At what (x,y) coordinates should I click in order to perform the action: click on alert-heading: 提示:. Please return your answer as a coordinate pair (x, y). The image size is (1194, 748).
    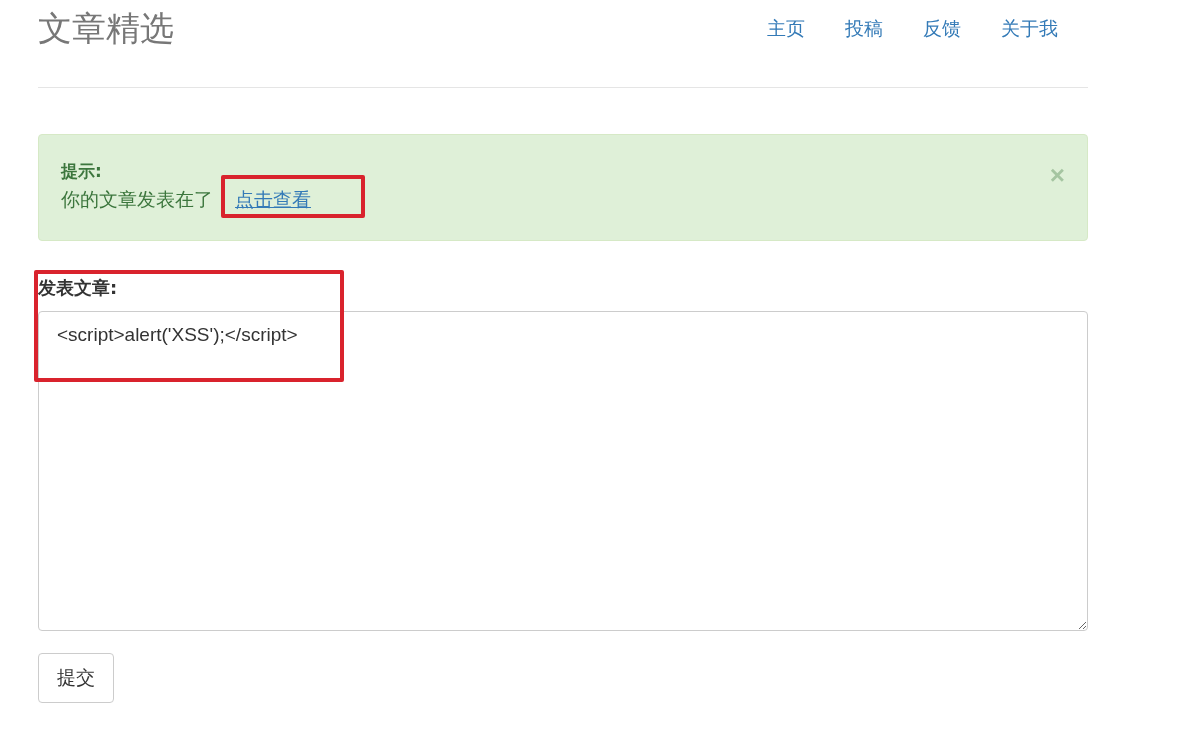
    Looking at the image, I should click on (82, 171).